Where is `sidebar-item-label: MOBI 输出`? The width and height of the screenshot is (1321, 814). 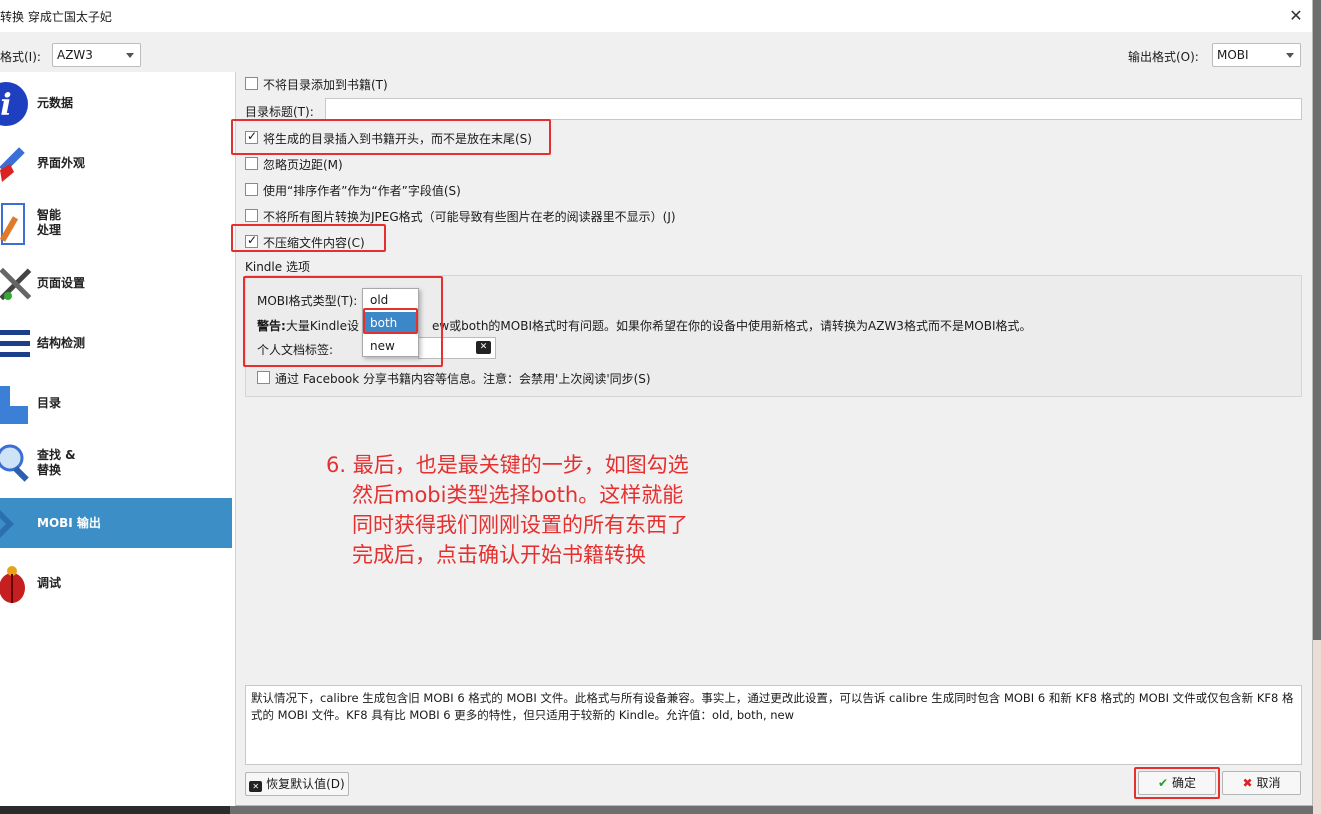 sidebar-item-label: MOBI 输出 is located at coordinates (69, 523).